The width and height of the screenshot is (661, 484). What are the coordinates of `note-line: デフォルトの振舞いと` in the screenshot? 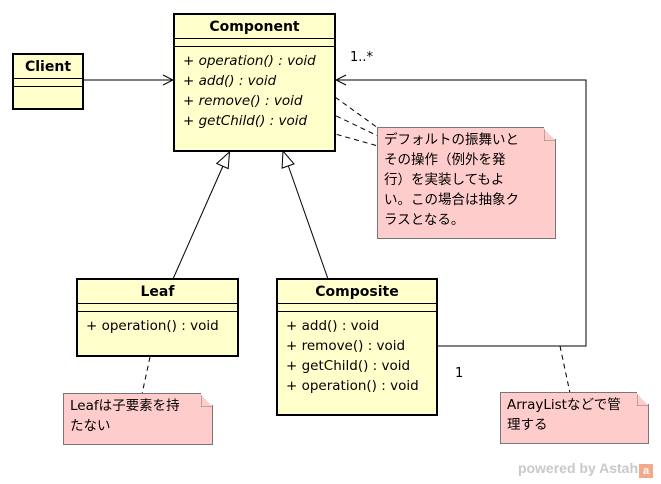 It's located at (451, 140).